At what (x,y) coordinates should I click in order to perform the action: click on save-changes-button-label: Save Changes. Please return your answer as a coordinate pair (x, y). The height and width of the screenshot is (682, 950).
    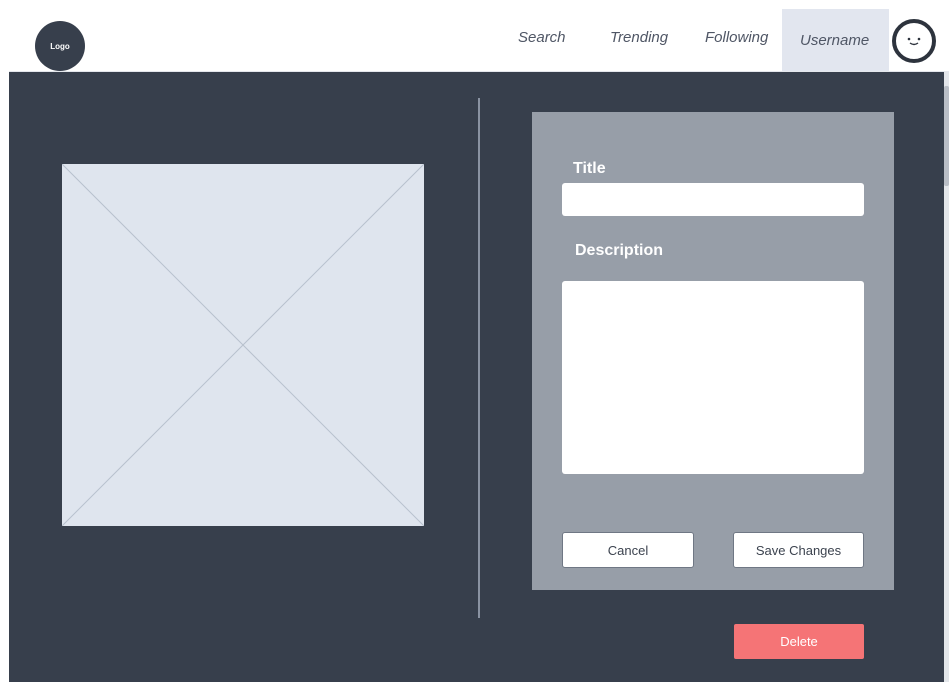
    Looking at the image, I should click on (798, 550).